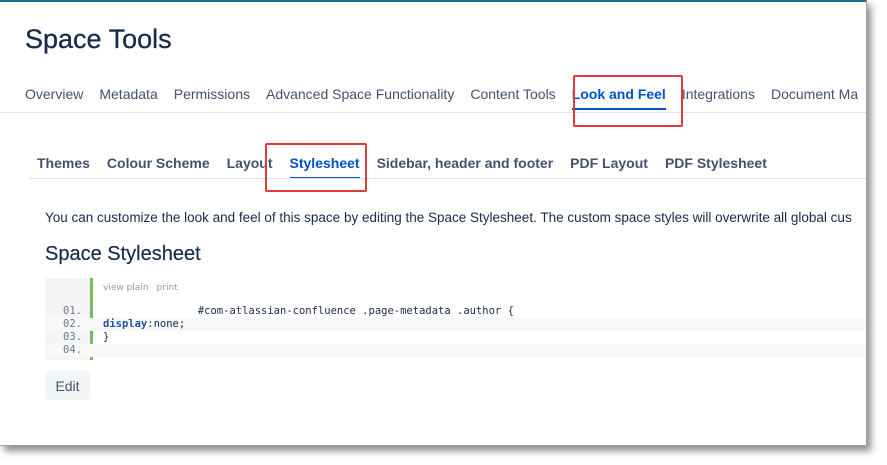 The height and width of the screenshot is (465, 887). I want to click on tab-look-and-feel: Look and Feel, so click(618, 98).